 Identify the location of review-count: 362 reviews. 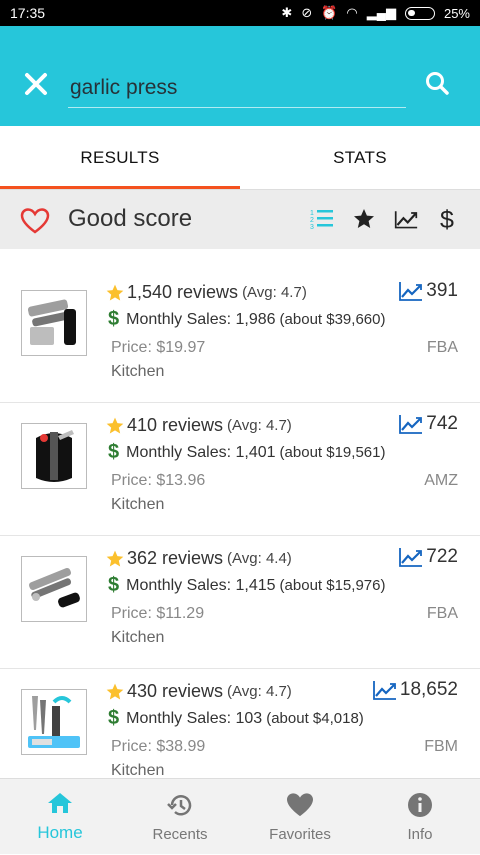
(175, 558).